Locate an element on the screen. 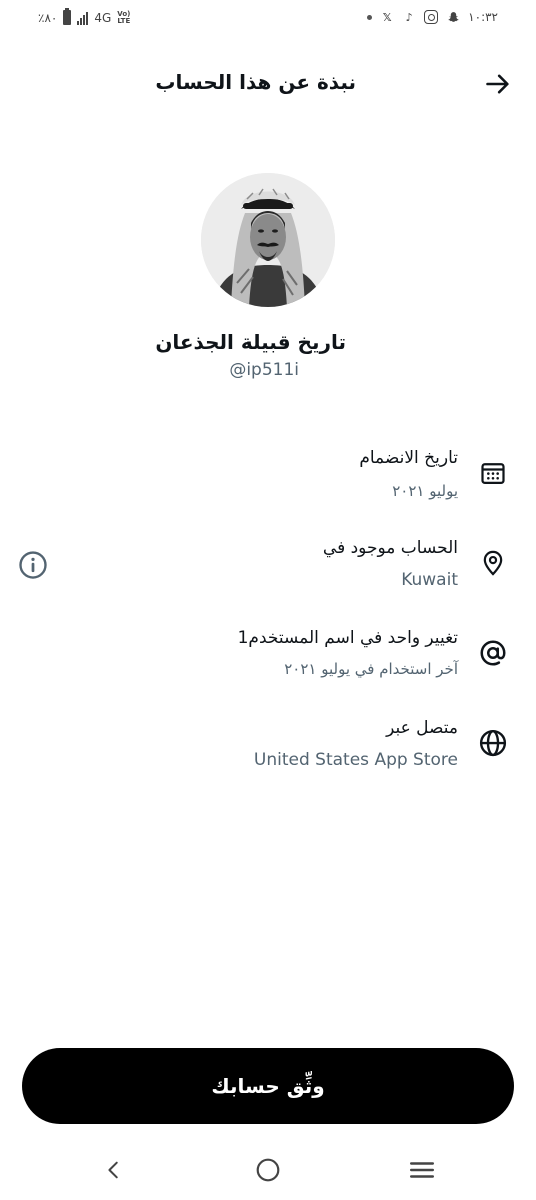  connected-via-title: متصل عبر is located at coordinates (422, 728).